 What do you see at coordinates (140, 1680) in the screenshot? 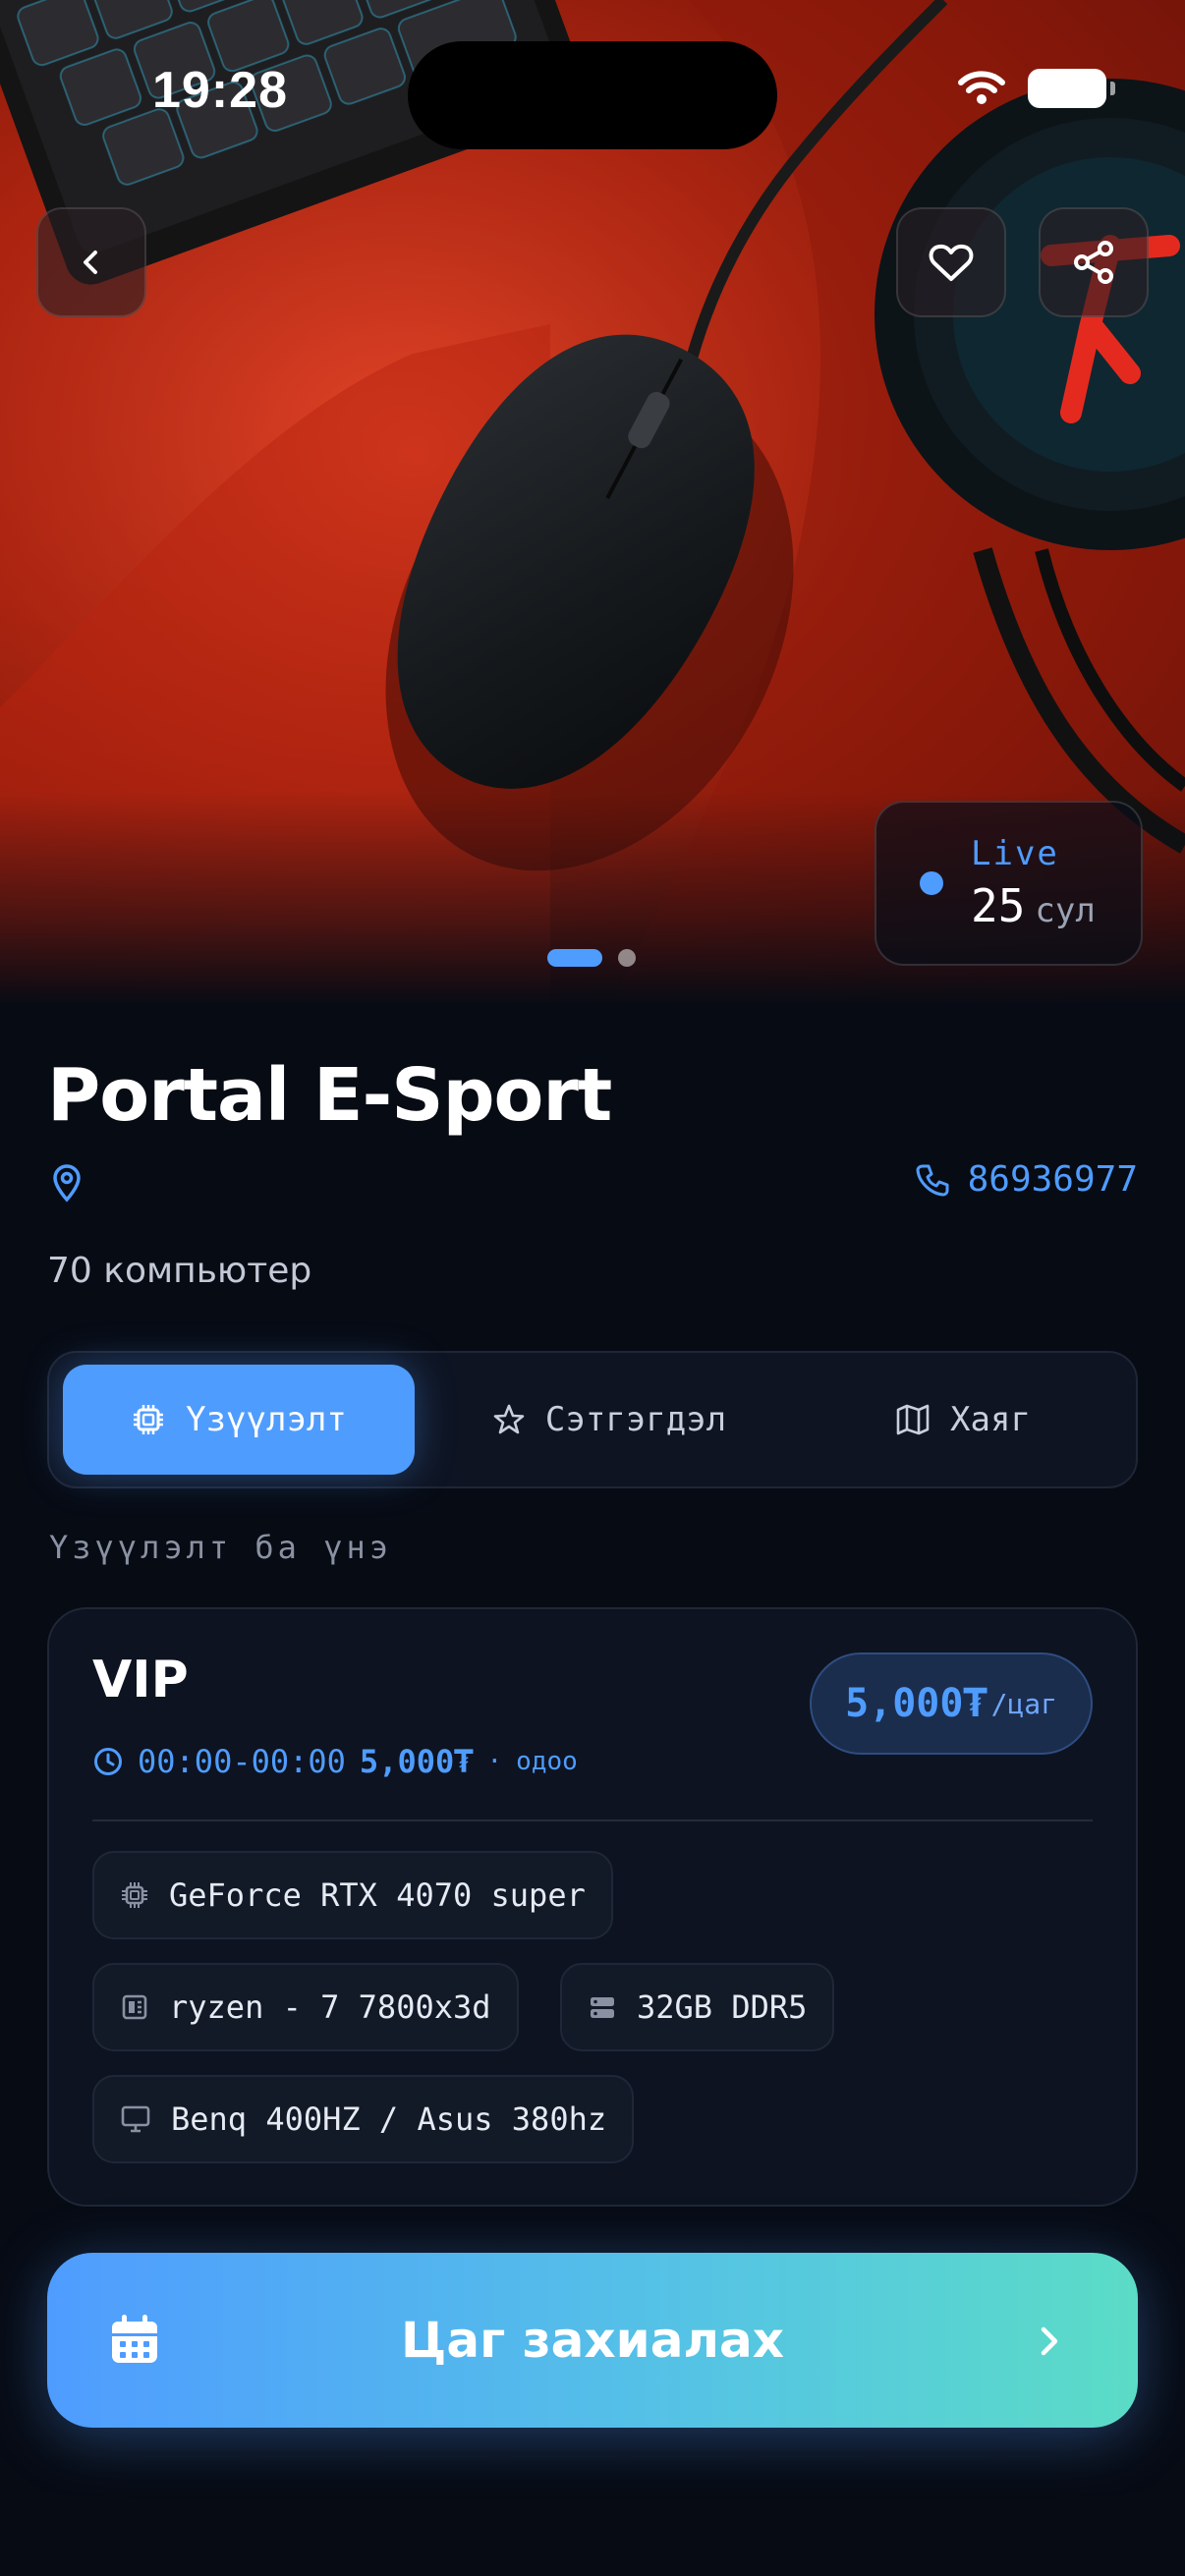
I see `plan-name: VIP` at bounding box center [140, 1680].